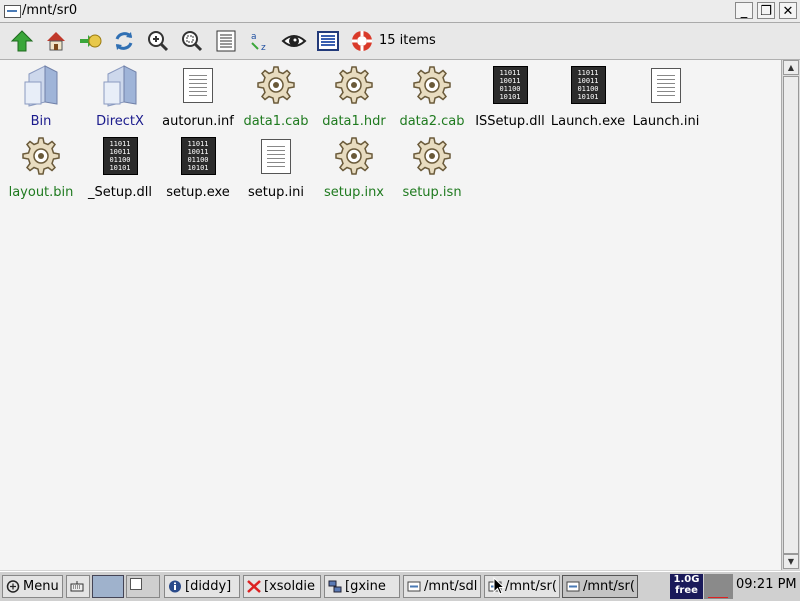 The image size is (800, 601). I want to click on pager-window-thumb, so click(136, 584).